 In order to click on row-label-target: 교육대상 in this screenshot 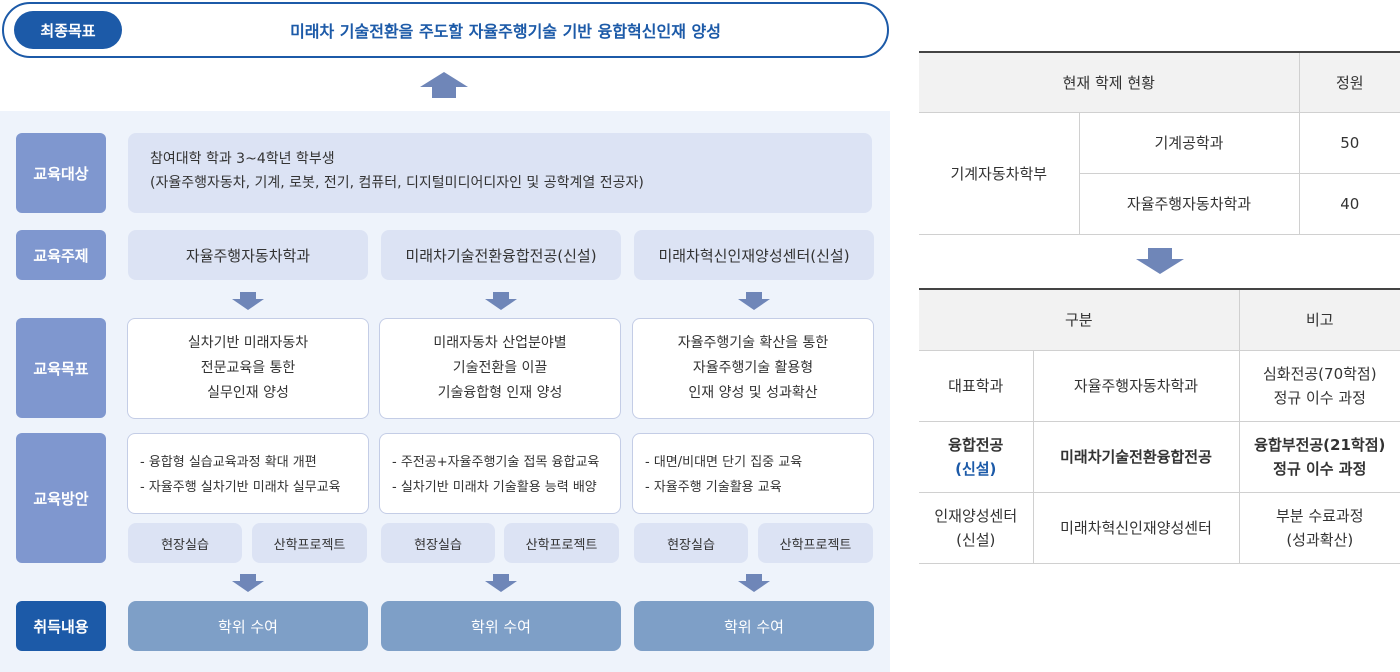, I will do `click(61, 173)`.